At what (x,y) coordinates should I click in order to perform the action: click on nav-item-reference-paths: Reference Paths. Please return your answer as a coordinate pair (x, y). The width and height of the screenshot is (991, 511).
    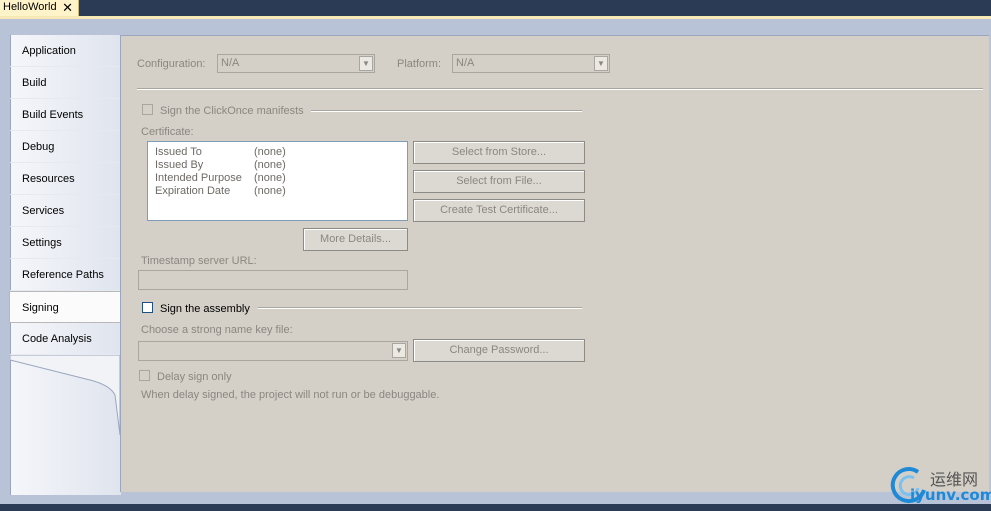
    Looking at the image, I should click on (65, 275).